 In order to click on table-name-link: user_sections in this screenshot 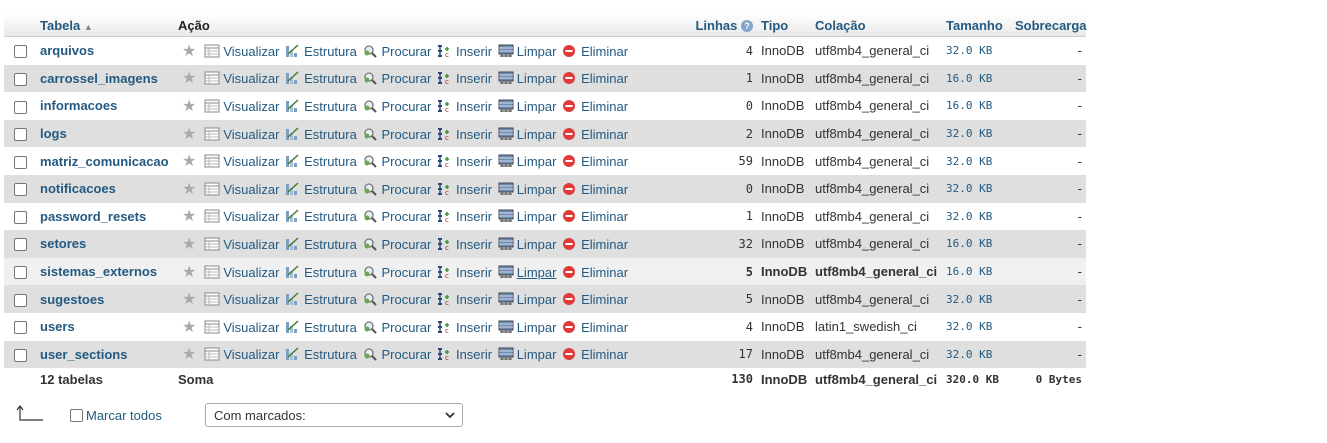, I will do `click(83, 354)`.